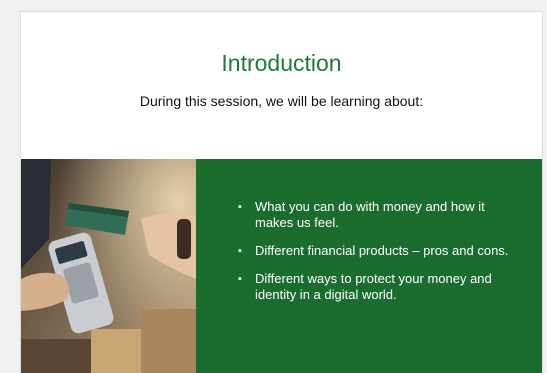  I want to click on slide-title: Introduction, so click(281, 63).